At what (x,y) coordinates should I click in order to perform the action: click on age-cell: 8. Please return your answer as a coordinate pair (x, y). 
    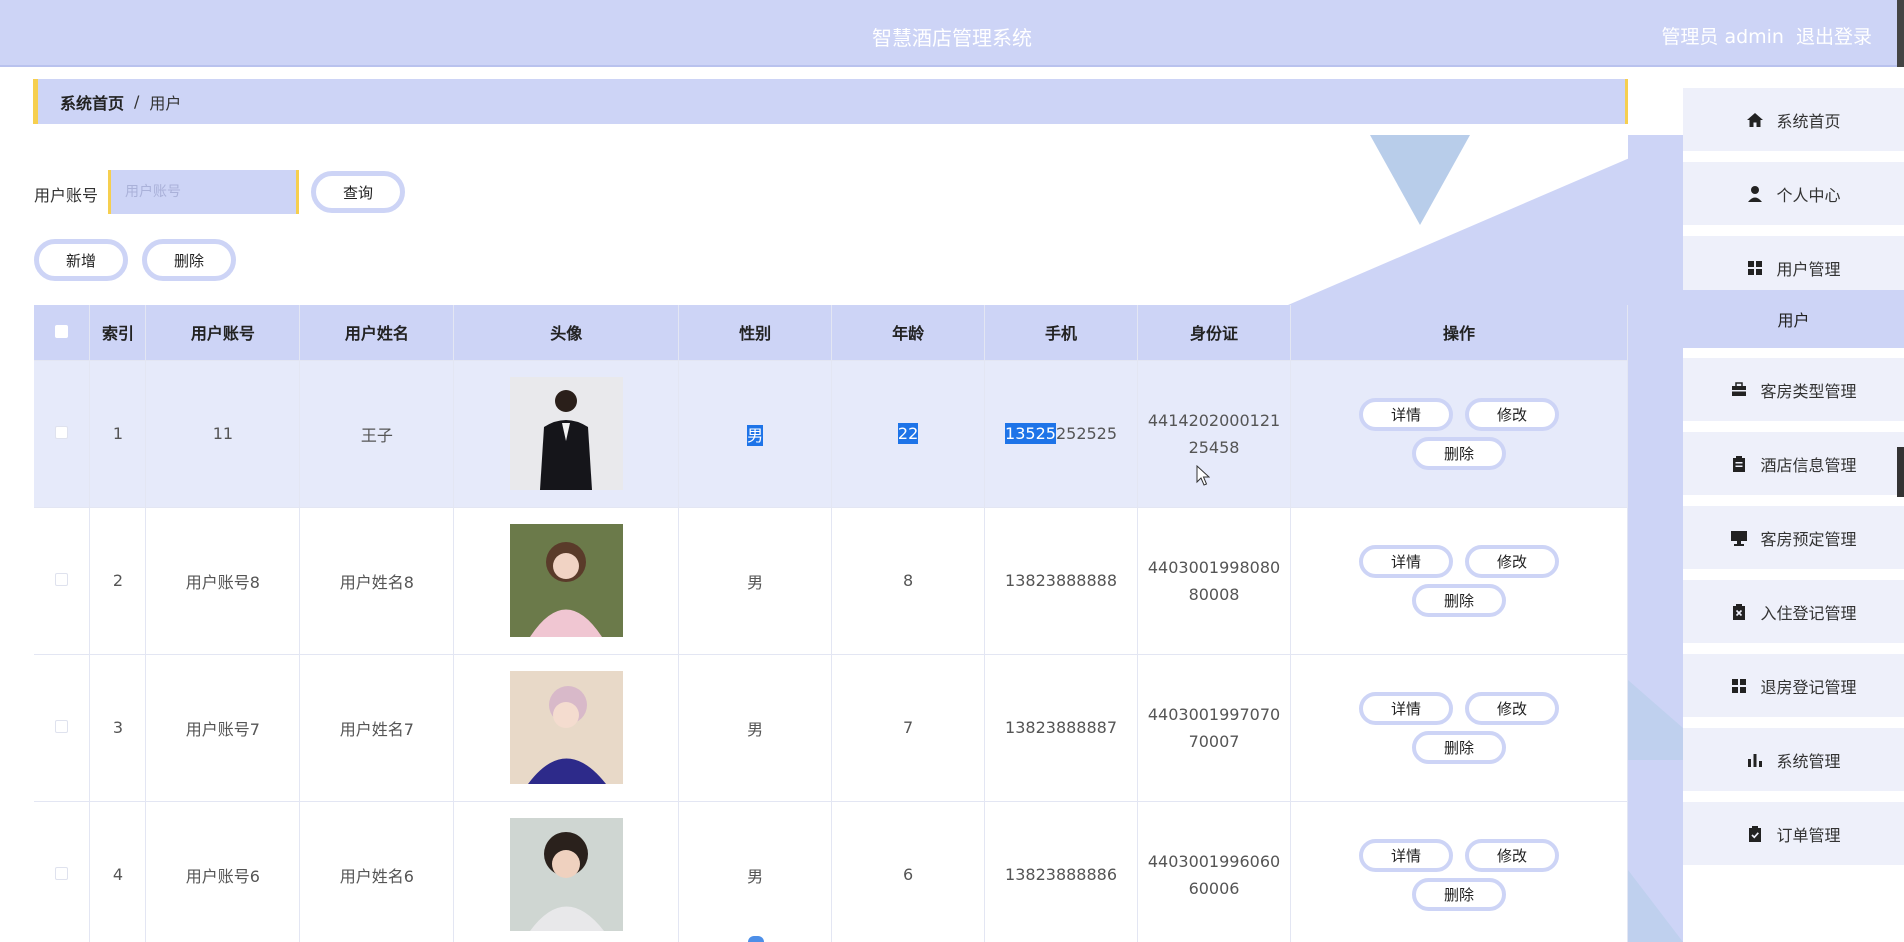
    Looking at the image, I should click on (908, 581).